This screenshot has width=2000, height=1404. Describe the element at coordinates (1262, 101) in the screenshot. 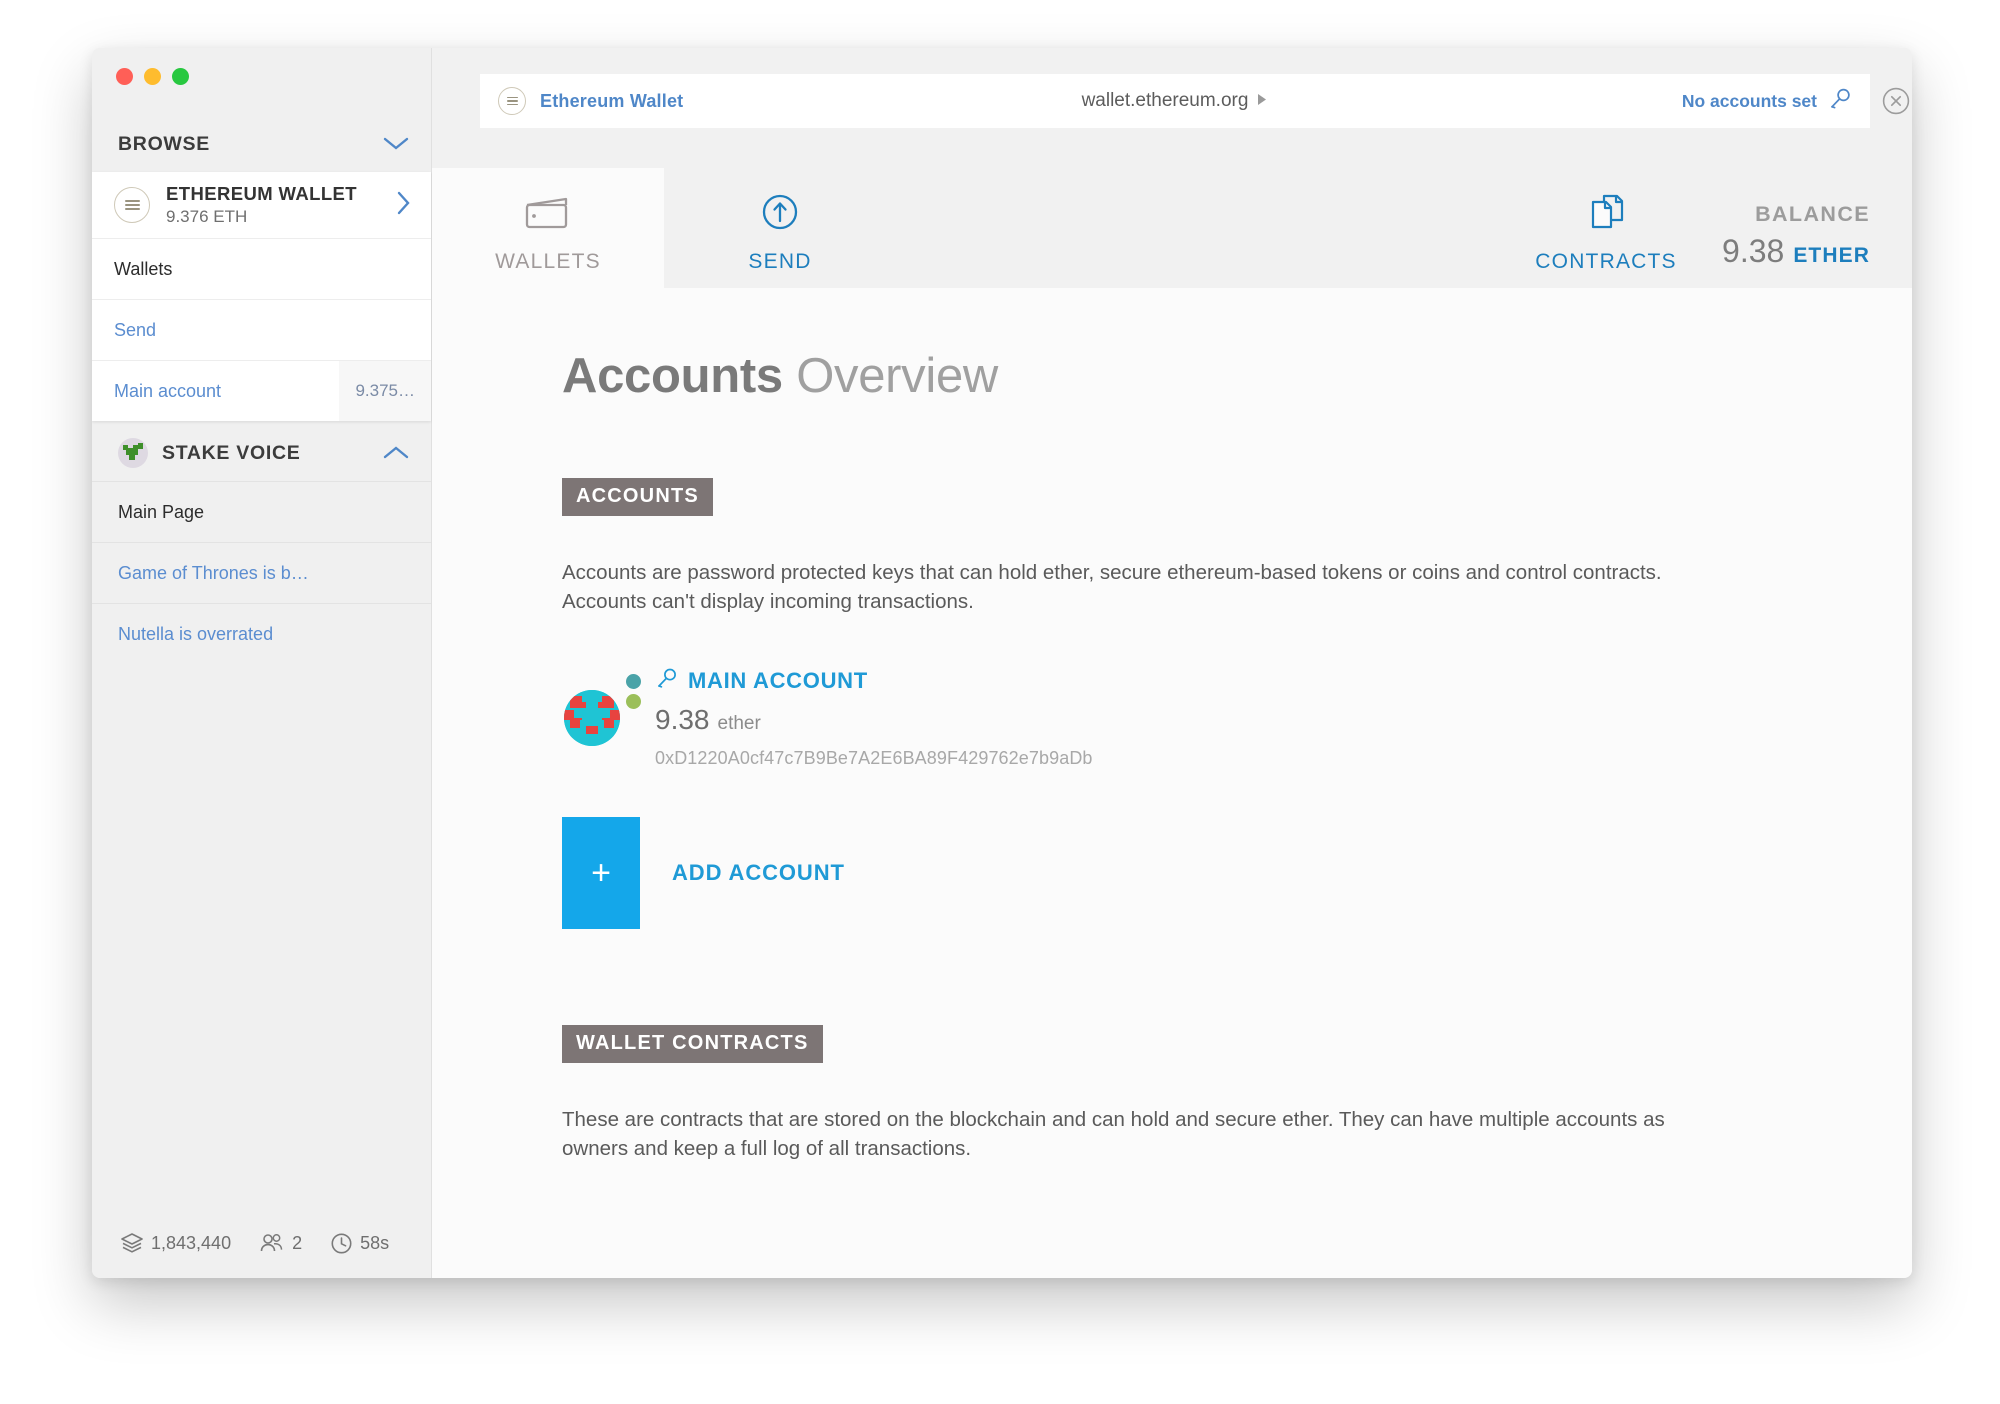

I see `play-caret-icon` at that location.